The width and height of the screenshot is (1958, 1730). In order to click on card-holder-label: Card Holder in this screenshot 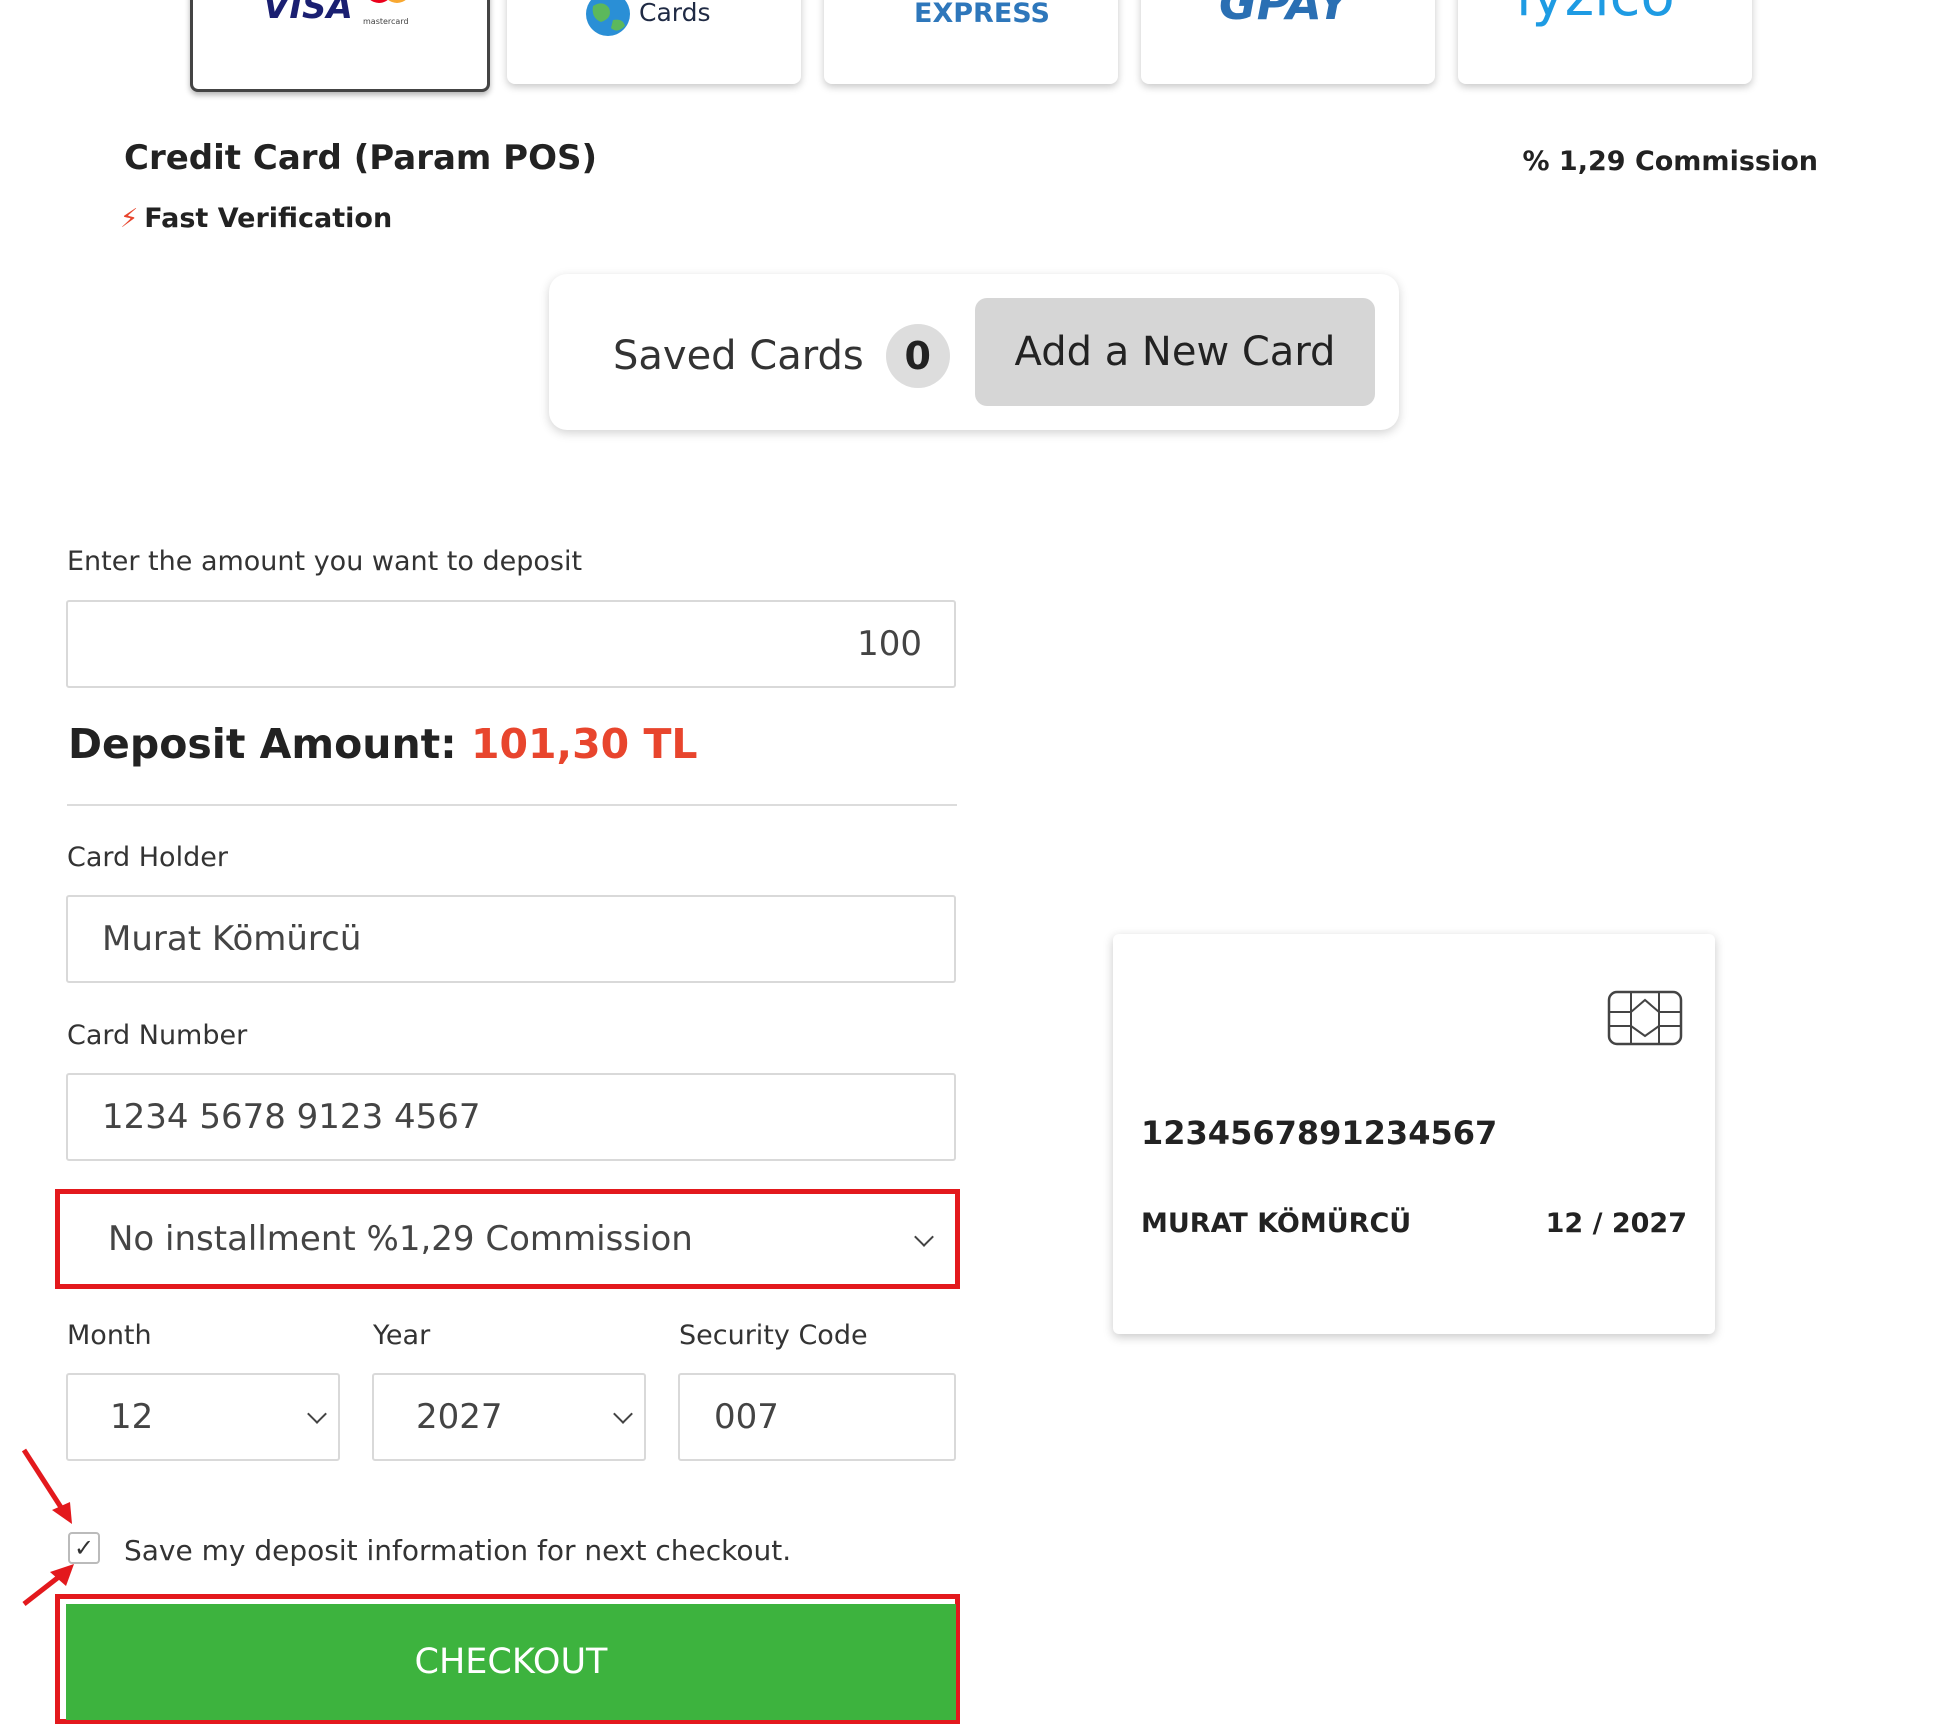, I will do `click(147, 857)`.